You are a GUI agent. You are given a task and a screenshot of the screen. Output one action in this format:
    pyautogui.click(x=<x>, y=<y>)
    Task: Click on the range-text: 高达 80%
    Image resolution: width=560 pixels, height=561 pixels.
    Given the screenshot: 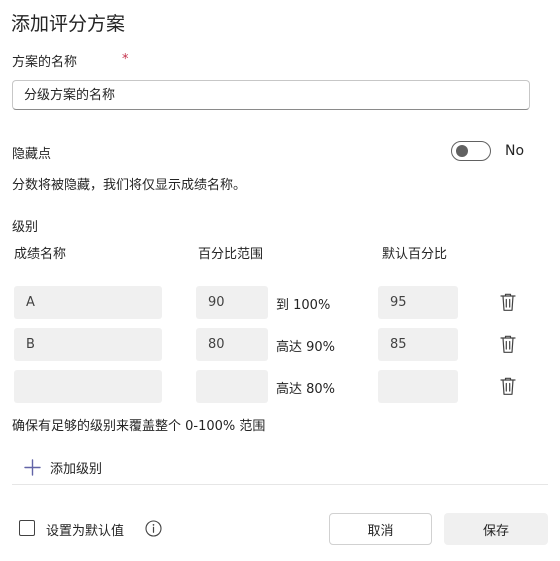 What is the action you would take?
    pyautogui.click(x=306, y=389)
    